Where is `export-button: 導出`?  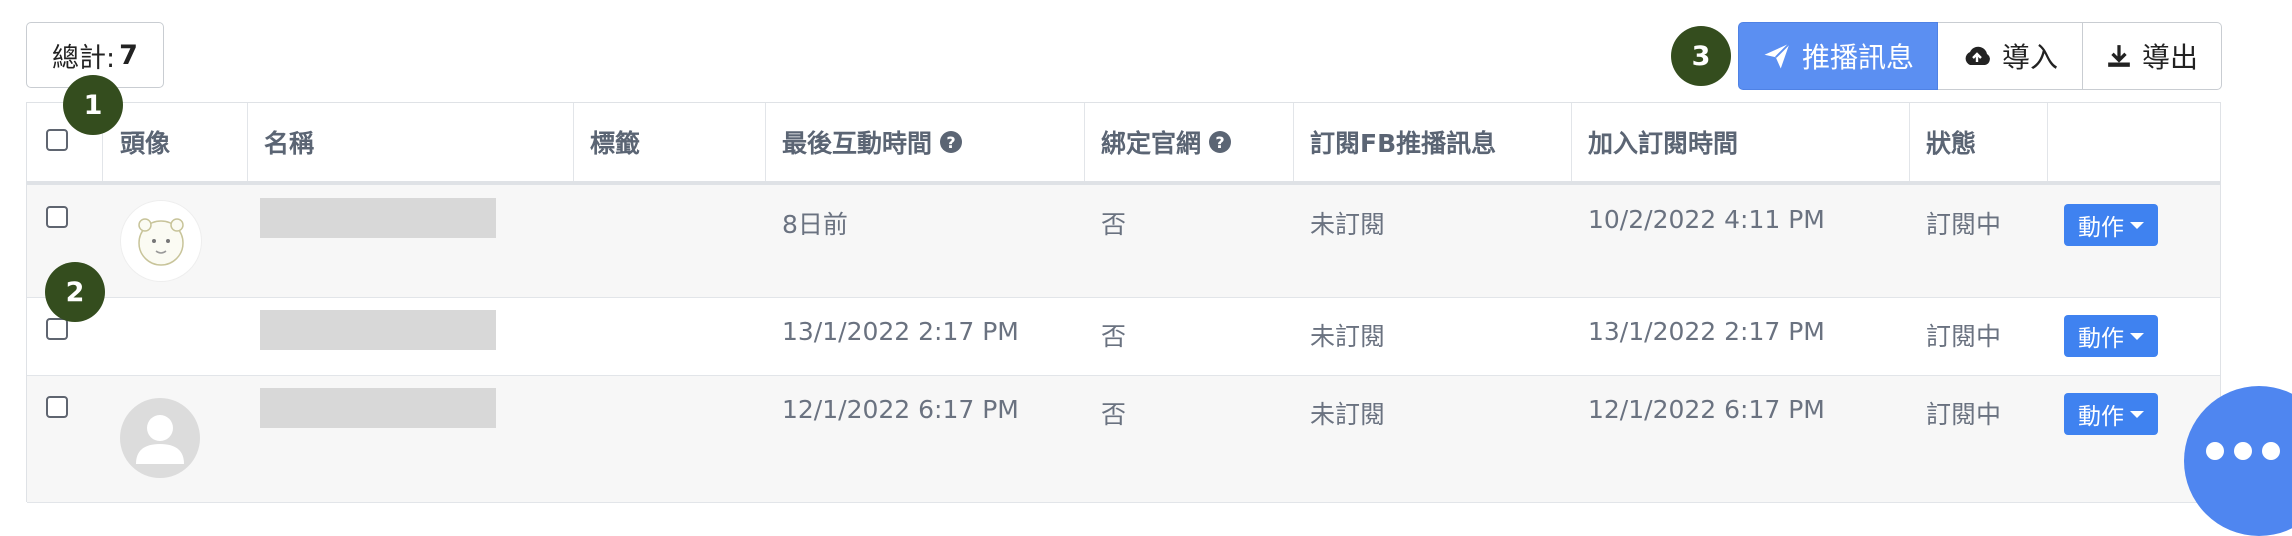 export-button: 導出 is located at coordinates (2152, 56).